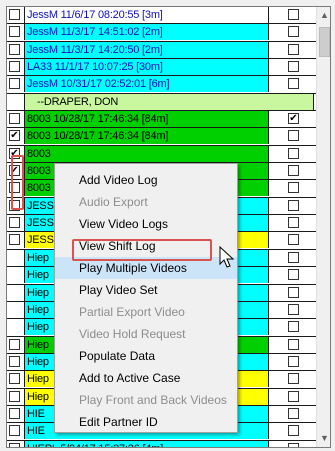 This screenshot has height=451, width=335. Describe the element at coordinates (146, 202) in the screenshot. I see `menu-item-audio-export: Audio Export` at that location.